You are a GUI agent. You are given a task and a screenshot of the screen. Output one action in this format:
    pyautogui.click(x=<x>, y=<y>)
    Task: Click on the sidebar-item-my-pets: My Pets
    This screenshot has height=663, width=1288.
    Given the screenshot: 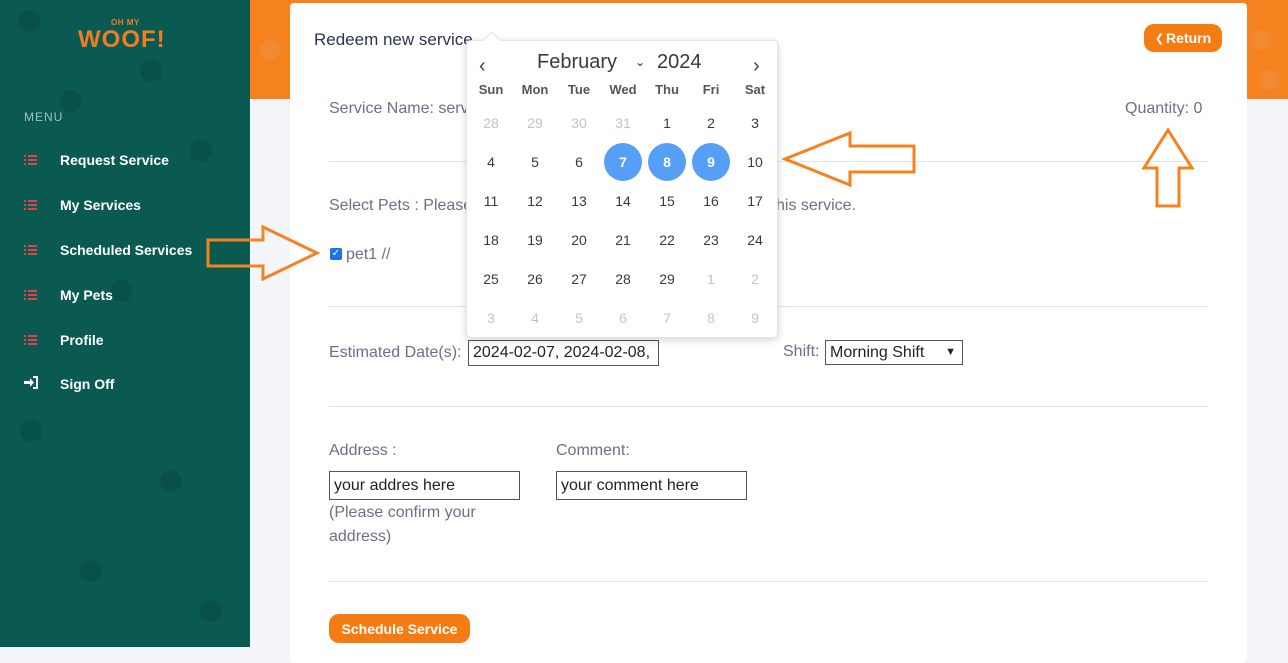 What is the action you would take?
    pyautogui.click(x=68, y=295)
    